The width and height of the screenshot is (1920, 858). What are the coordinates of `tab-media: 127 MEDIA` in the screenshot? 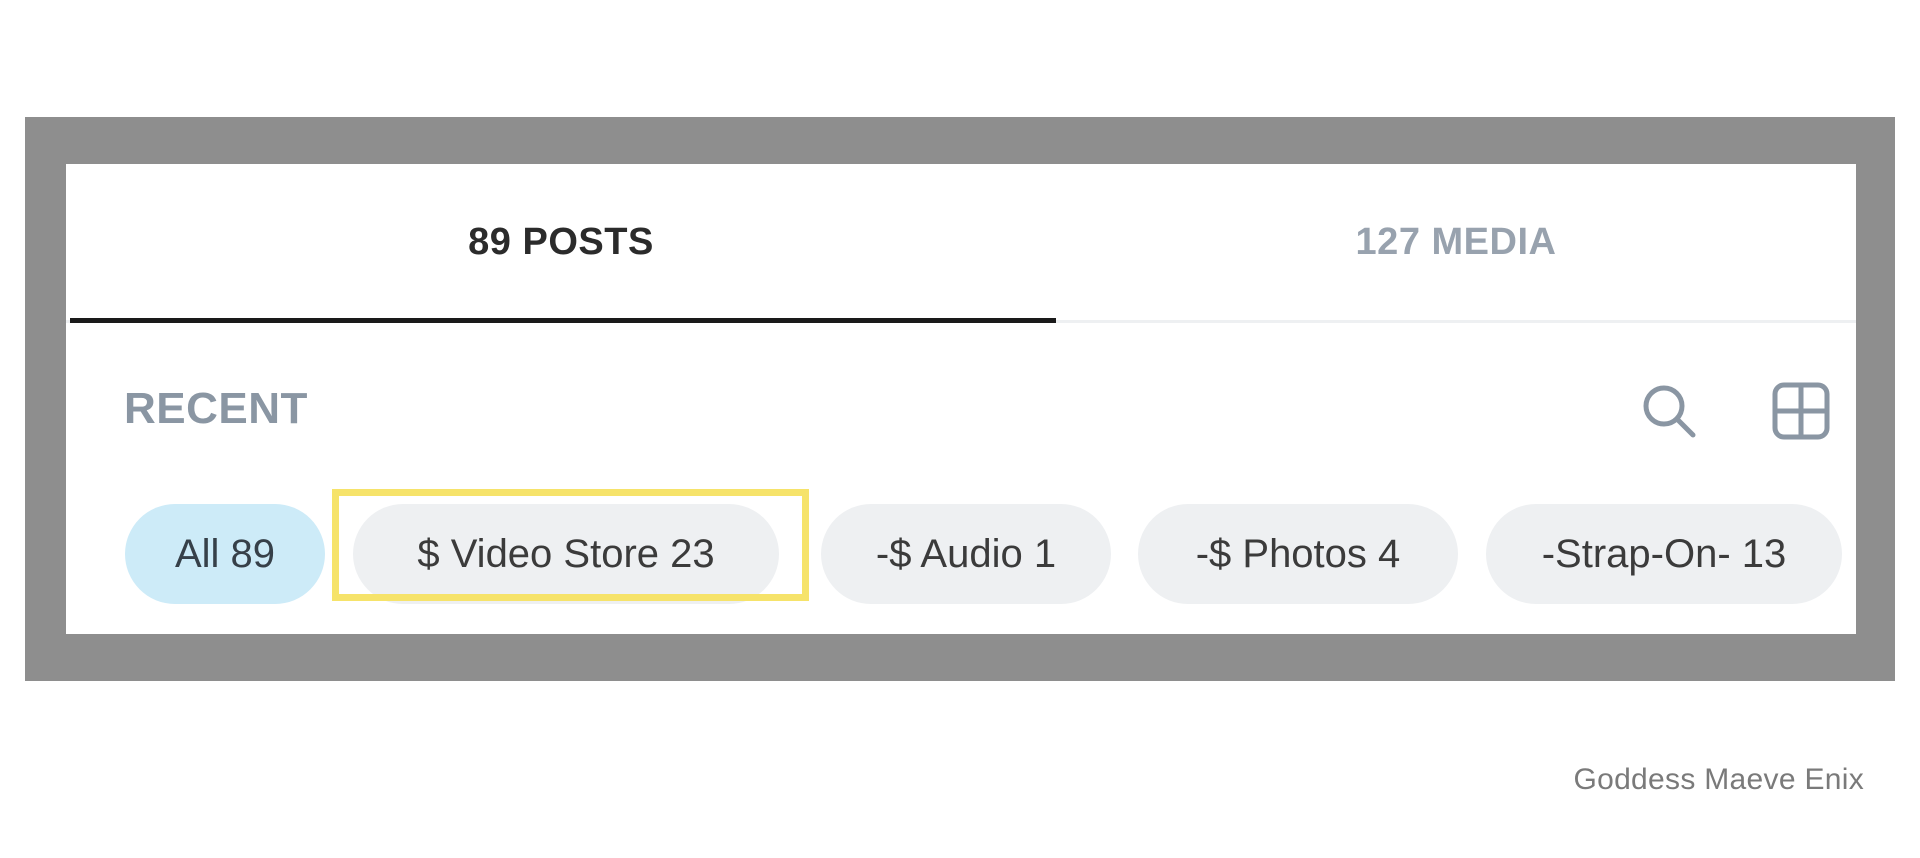 It's located at (1456, 242).